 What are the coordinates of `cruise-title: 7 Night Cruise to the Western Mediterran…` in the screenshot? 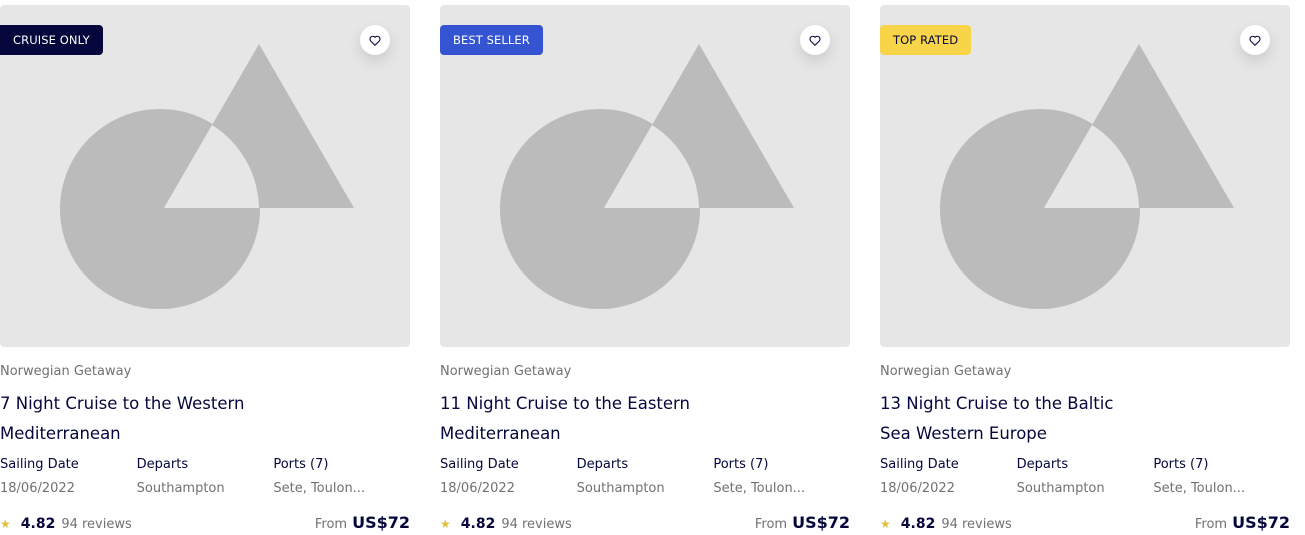 It's located at (130, 419).